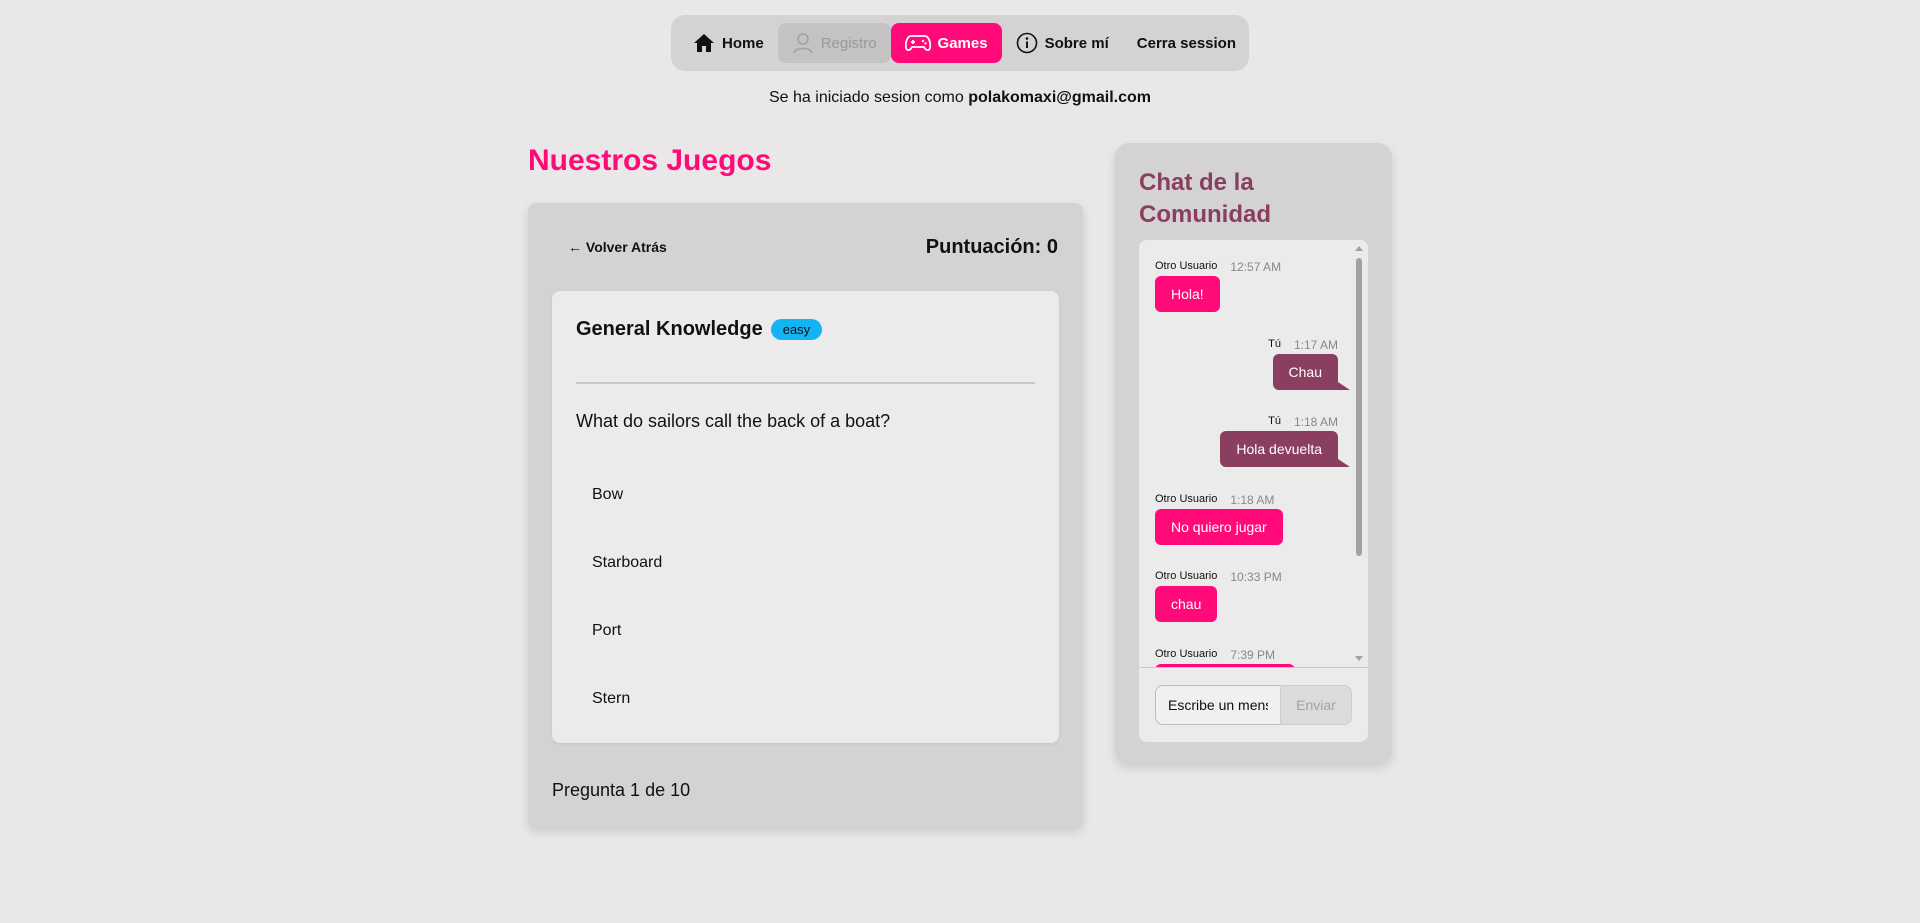  What do you see at coordinates (617, 247) in the screenshot?
I see `back-button: ← Volver Atrás` at bounding box center [617, 247].